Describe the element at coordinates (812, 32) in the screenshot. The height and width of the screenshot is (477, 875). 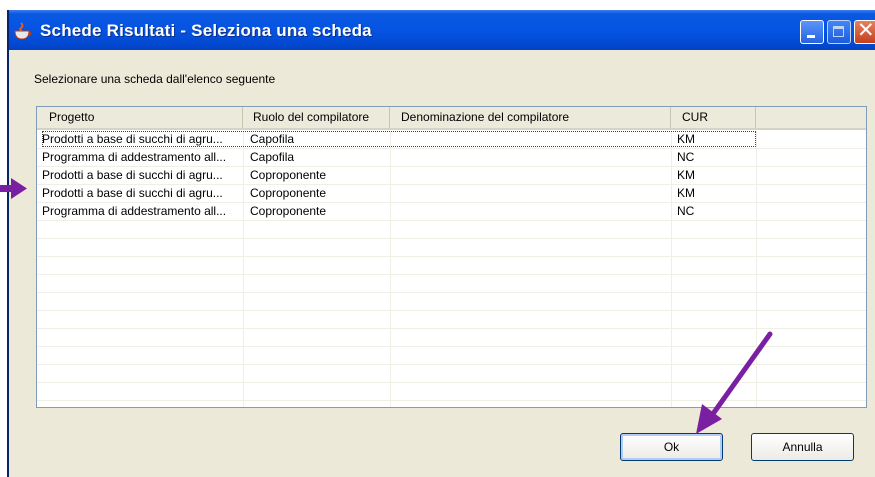
I see `minimize-button` at that location.